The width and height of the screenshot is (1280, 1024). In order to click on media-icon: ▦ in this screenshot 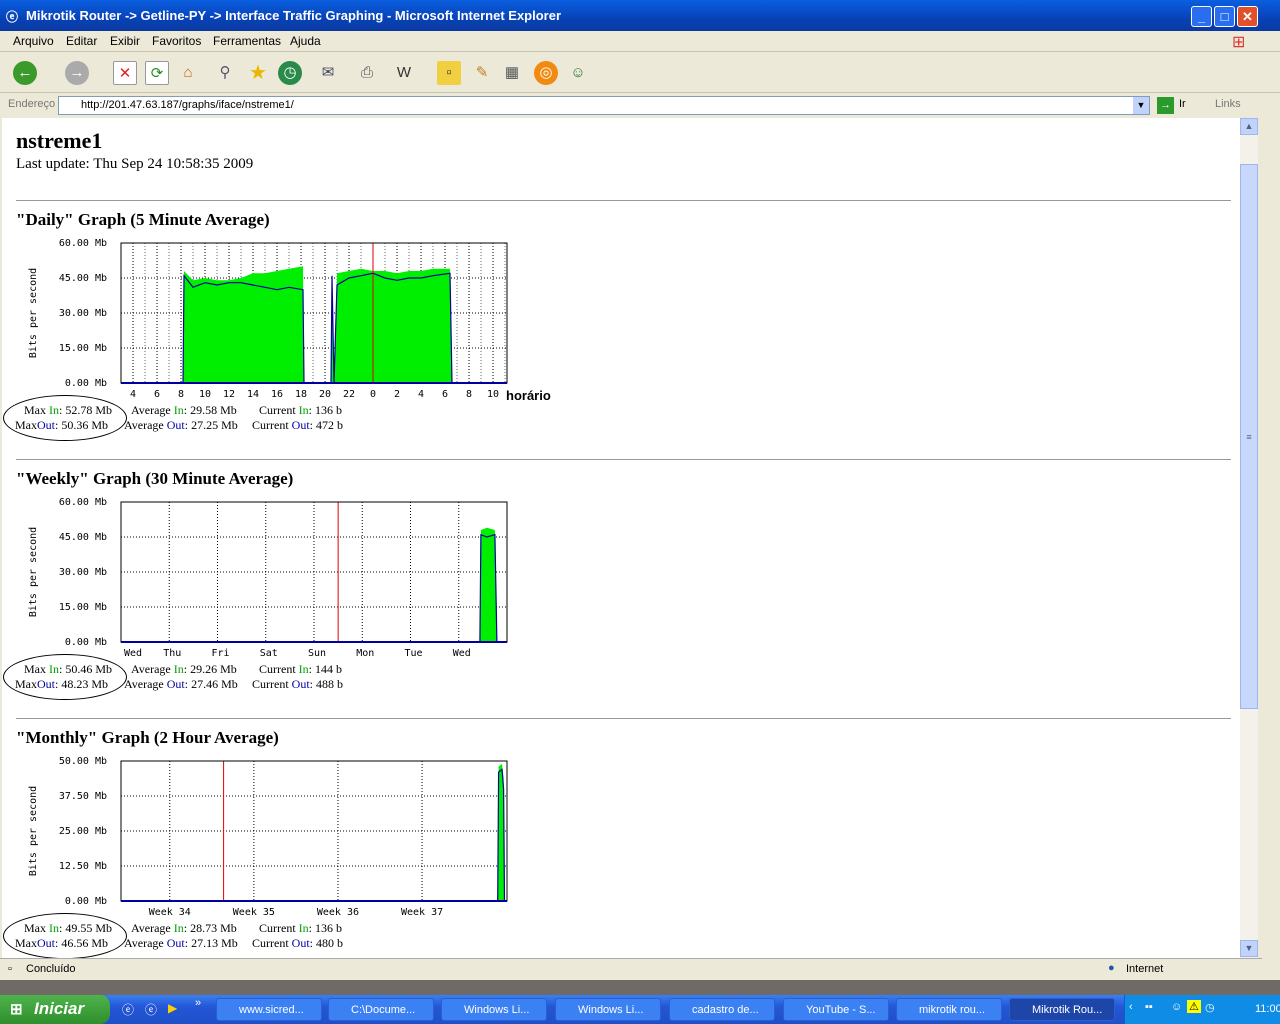, I will do `click(512, 73)`.